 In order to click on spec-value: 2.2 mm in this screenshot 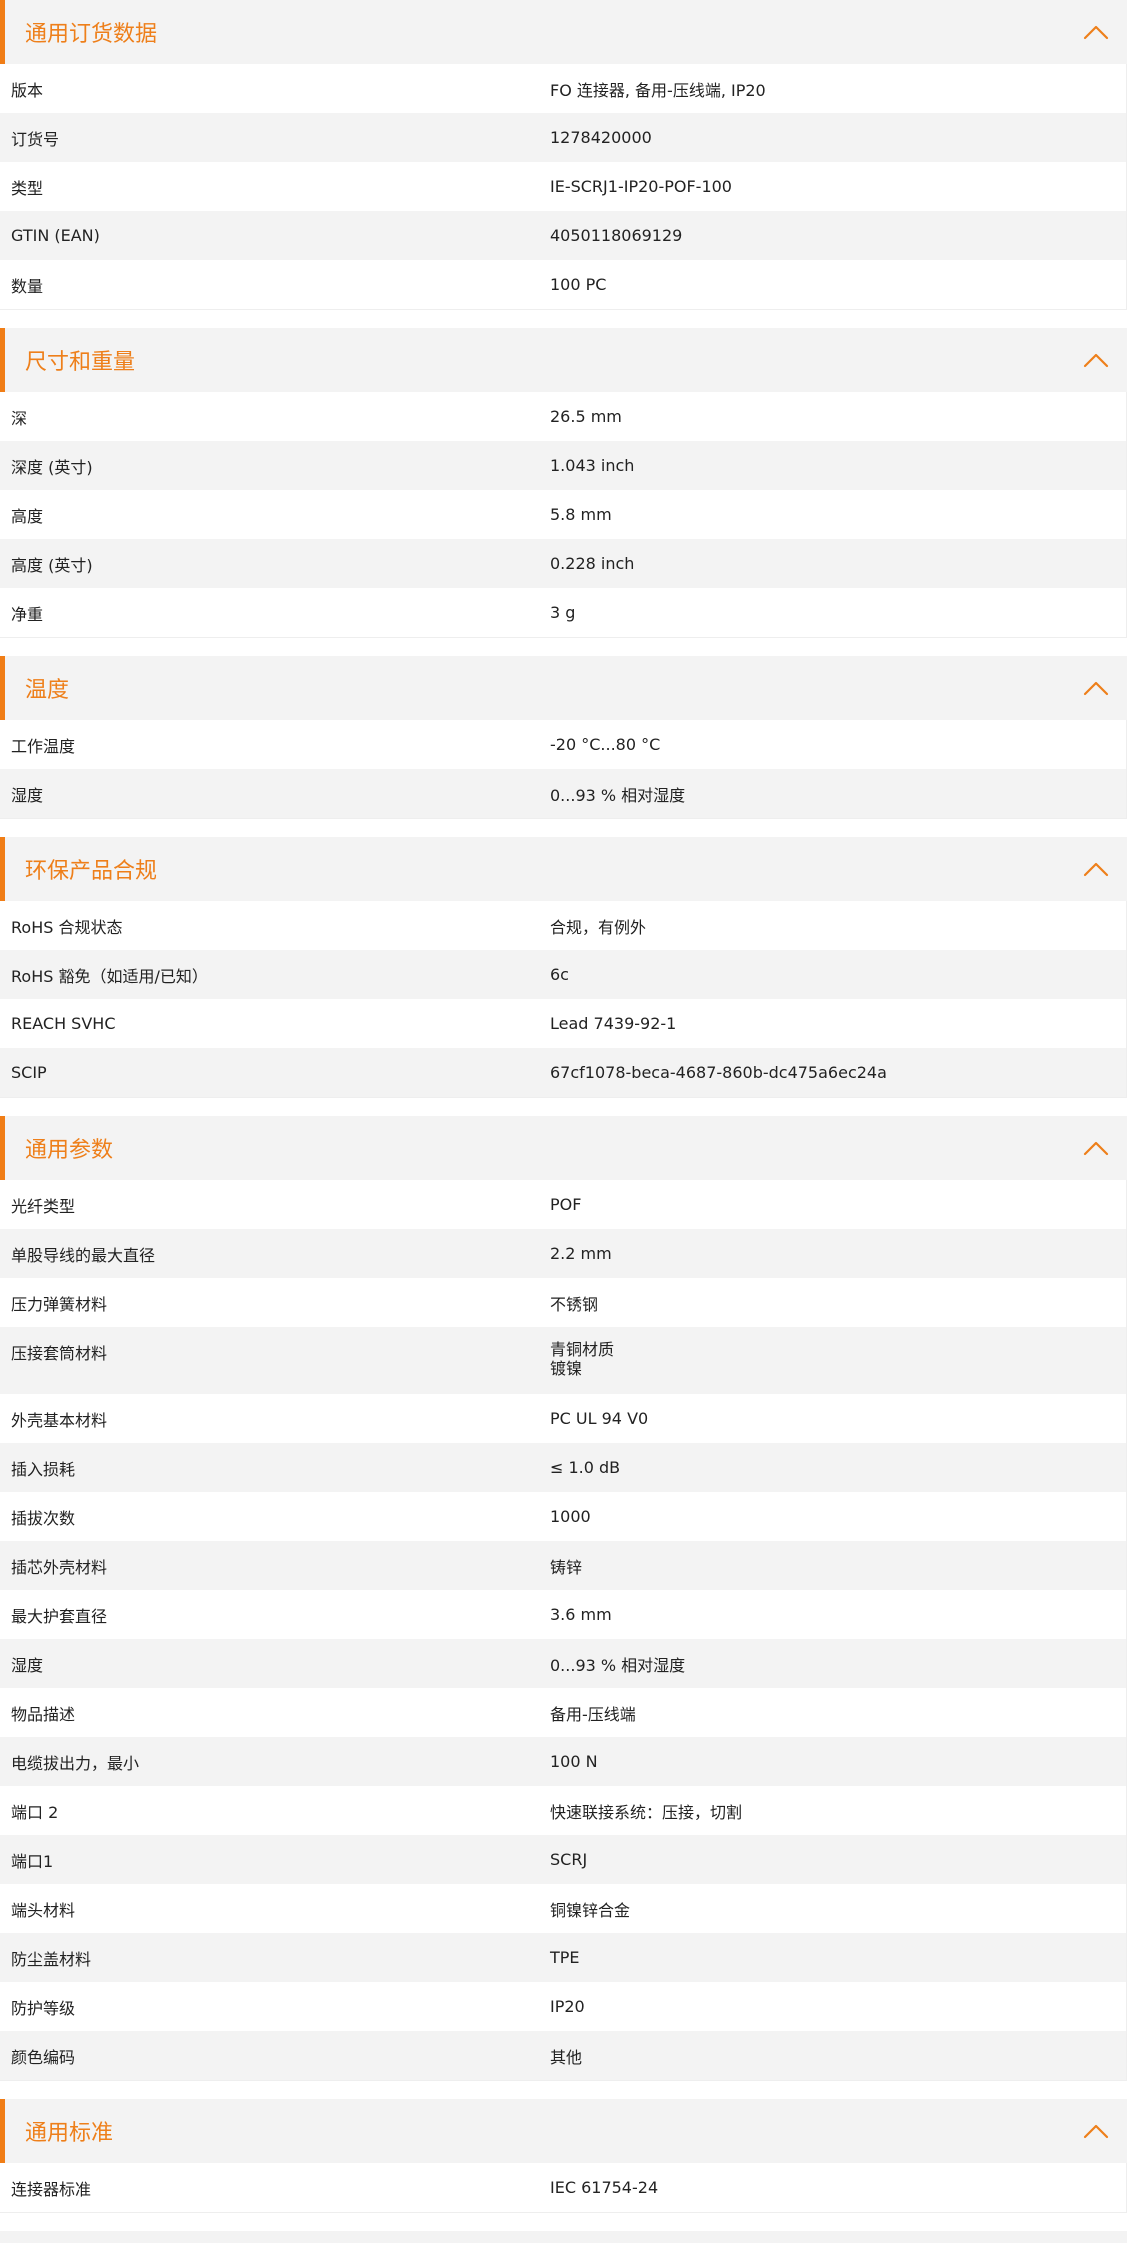, I will do `click(581, 1253)`.